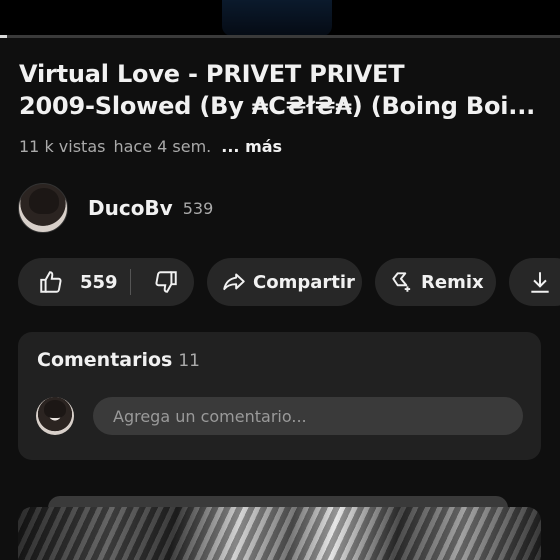  I want to click on share-label: Compartir, so click(304, 282).